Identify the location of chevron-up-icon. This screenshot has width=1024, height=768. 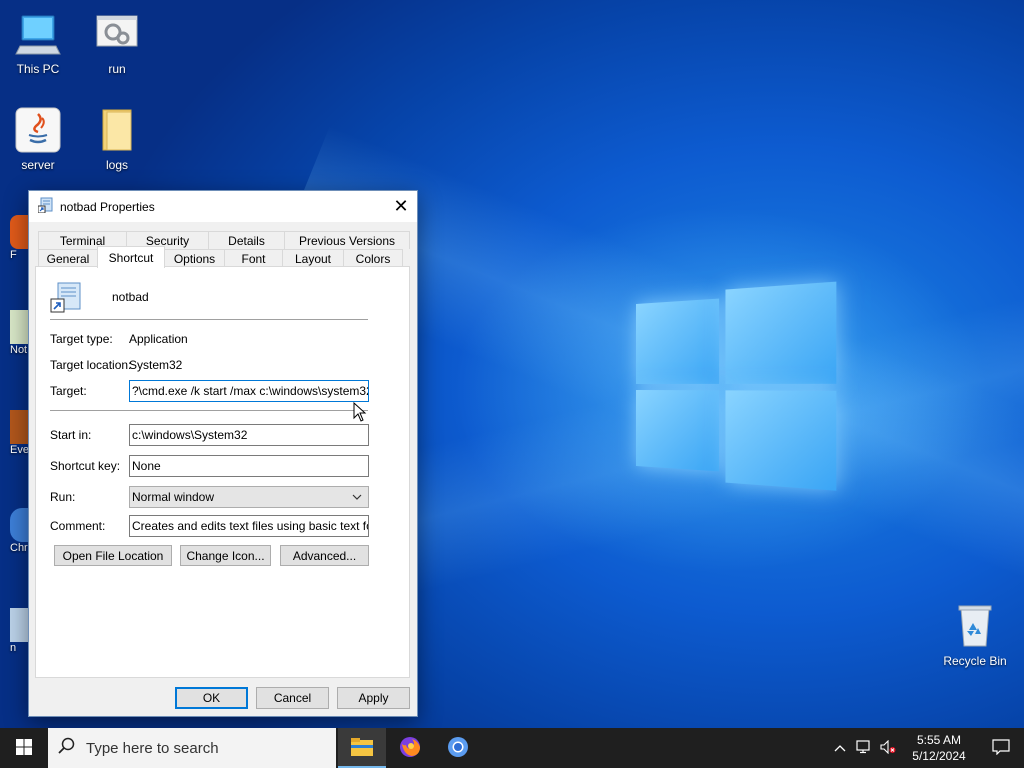
(840, 748).